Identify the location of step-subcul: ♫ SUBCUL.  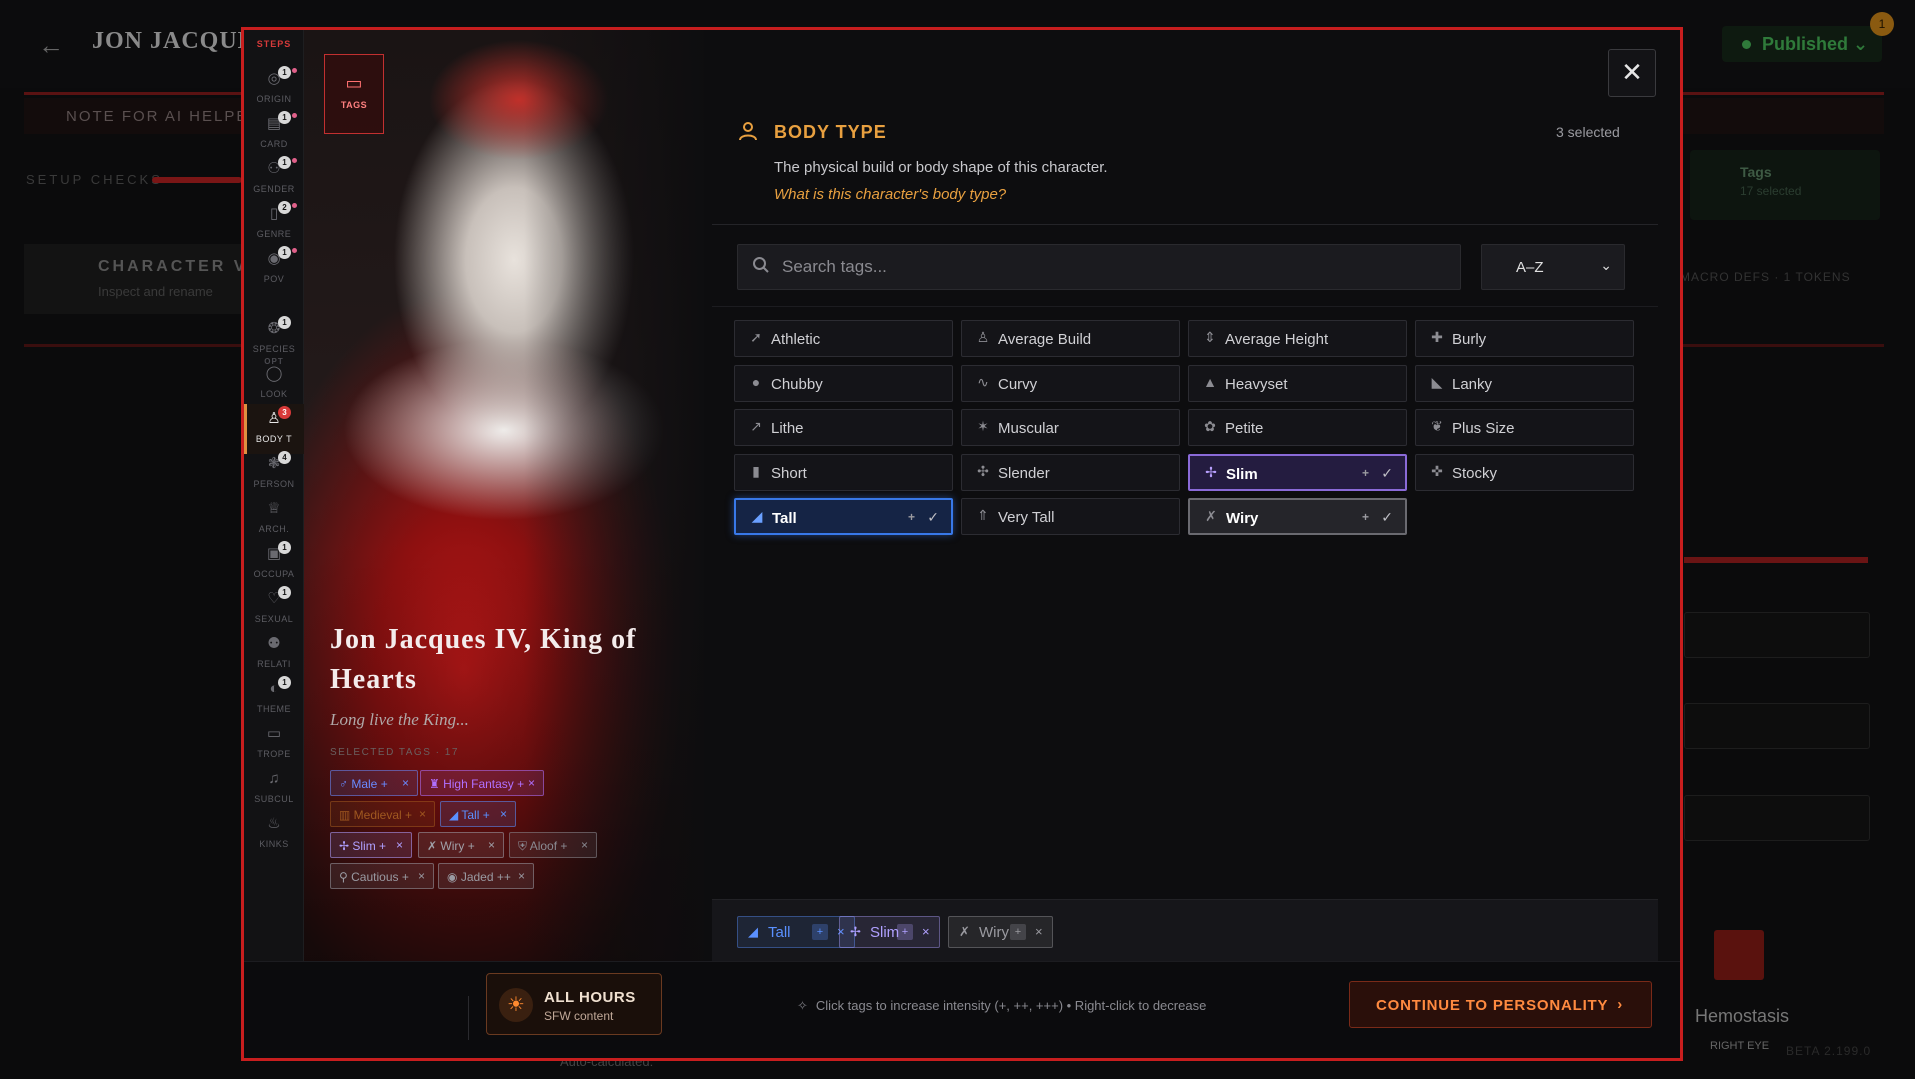
(274, 789).